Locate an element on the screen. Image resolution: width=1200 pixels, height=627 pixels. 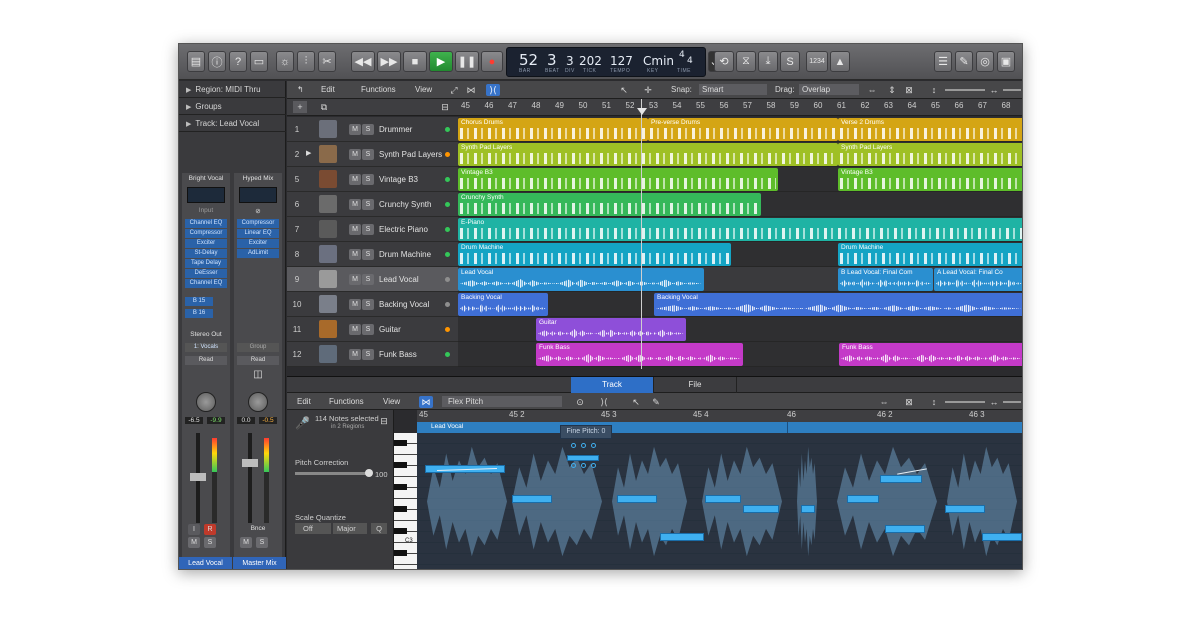
track-header-synth-pad-layers: 2 M S Synth Pad Layers ▶ is located at coordinates (372, 154).